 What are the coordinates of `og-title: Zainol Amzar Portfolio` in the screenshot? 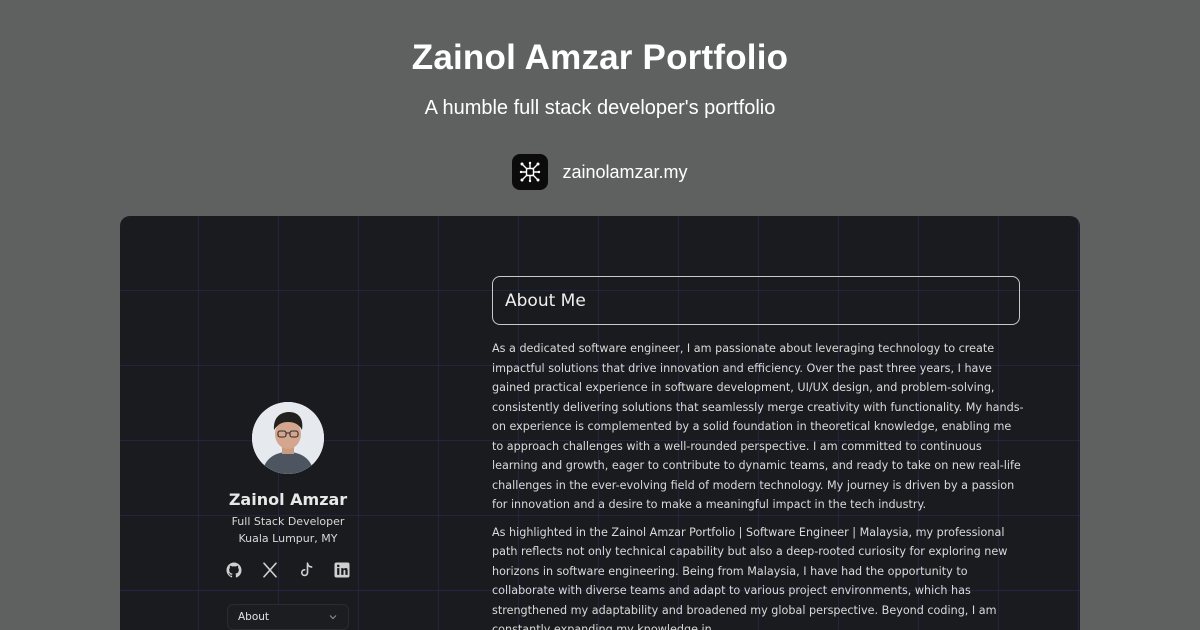 It's located at (600, 57).